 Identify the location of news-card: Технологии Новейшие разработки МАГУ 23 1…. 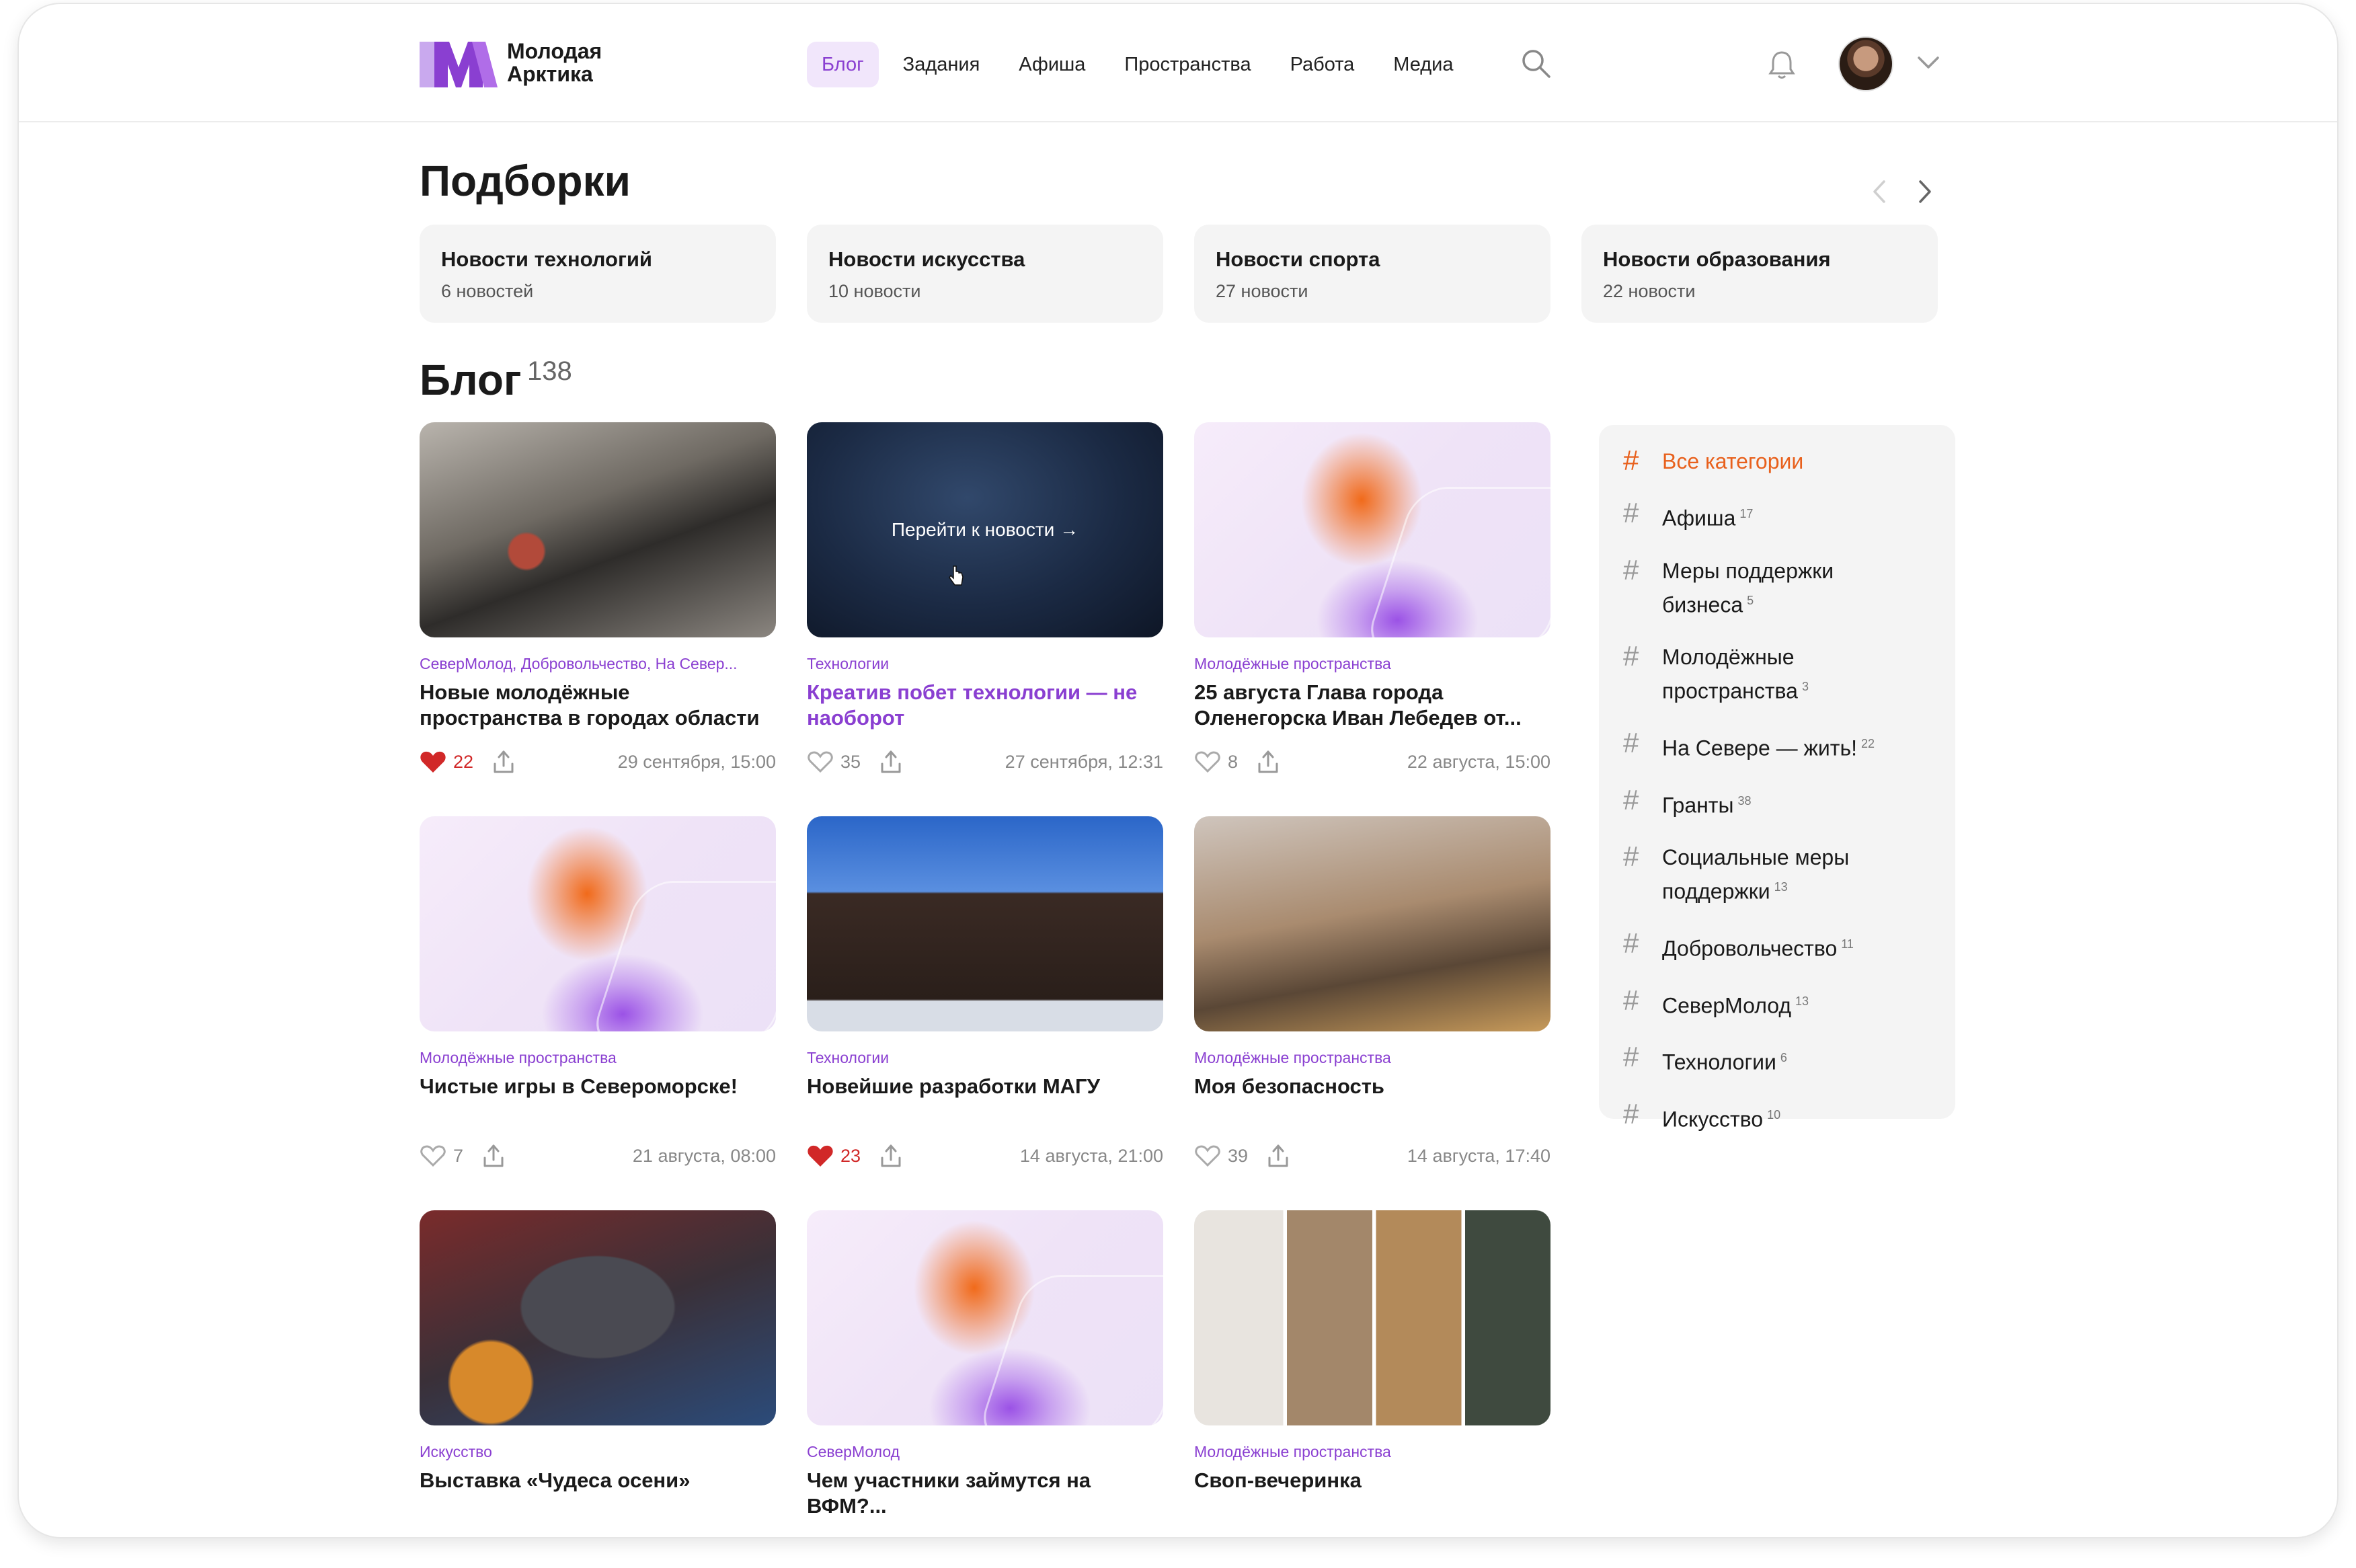
(985, 992).